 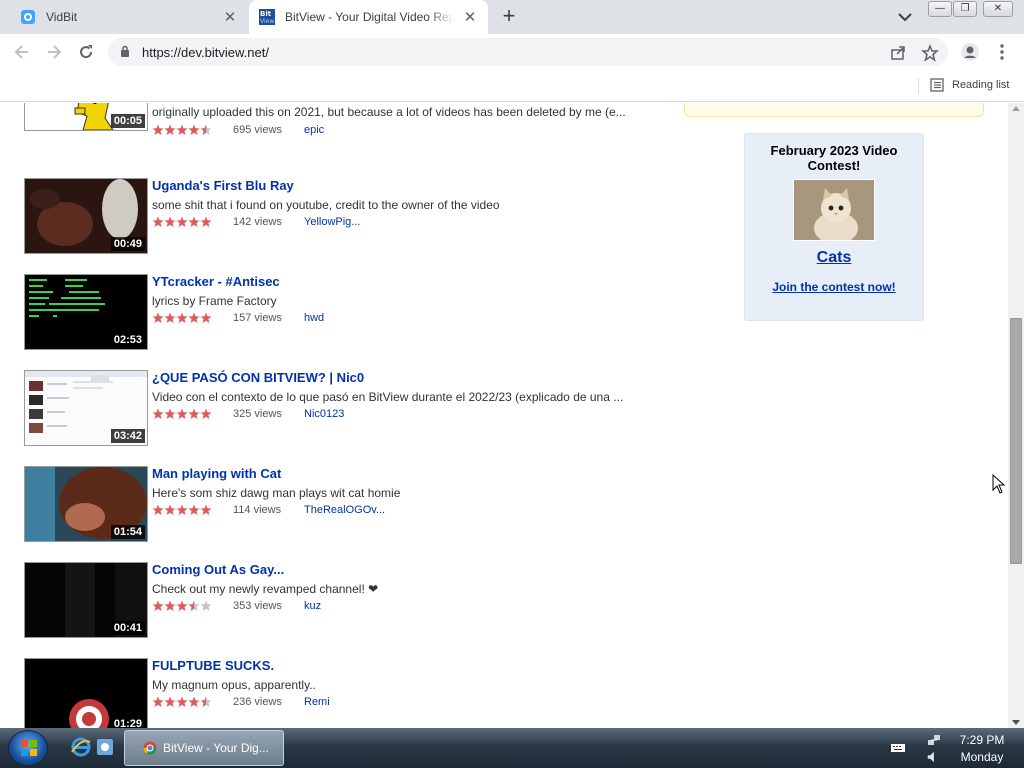 I want to click on author-link: Remi, so click(x=317, y=702).